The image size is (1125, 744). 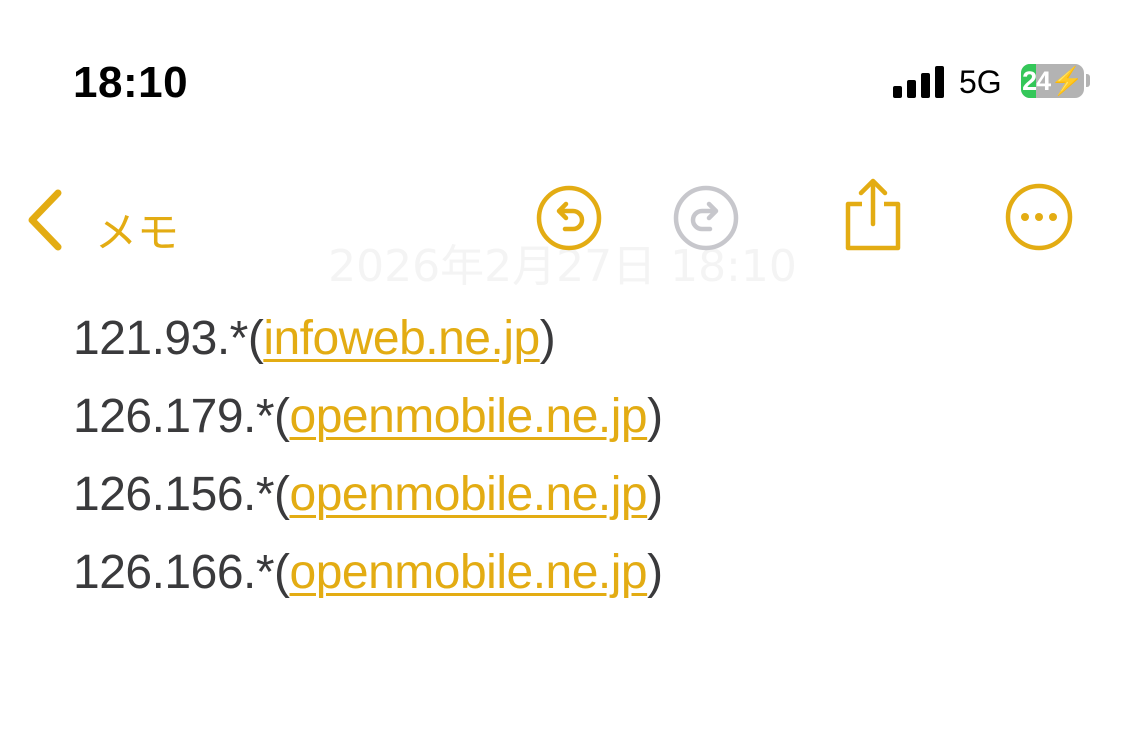 I want to click on ip-prefix: 121.93.*(, so click(x=168, y=338).